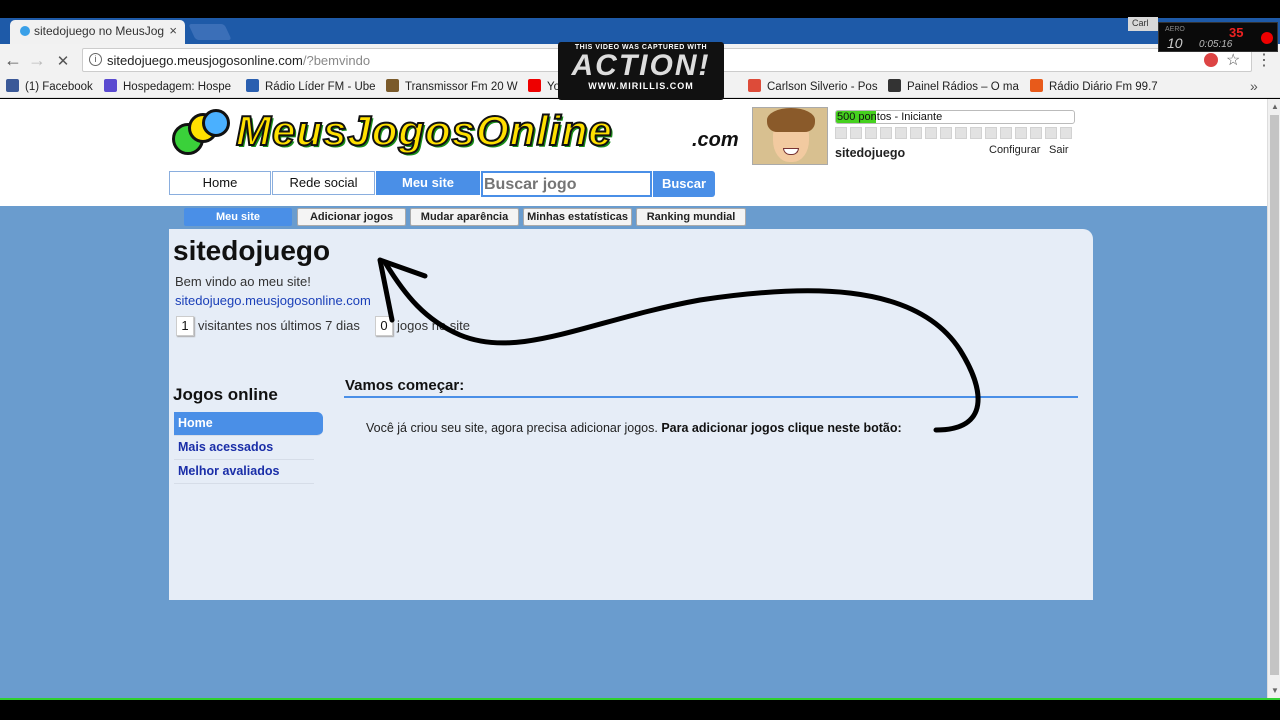 The width and height of the screenshot is (1280, 720). What do you see at coordinates (110, 85) in the screenshot?
I see `hosting-icon` at bounding box center [110, 85].